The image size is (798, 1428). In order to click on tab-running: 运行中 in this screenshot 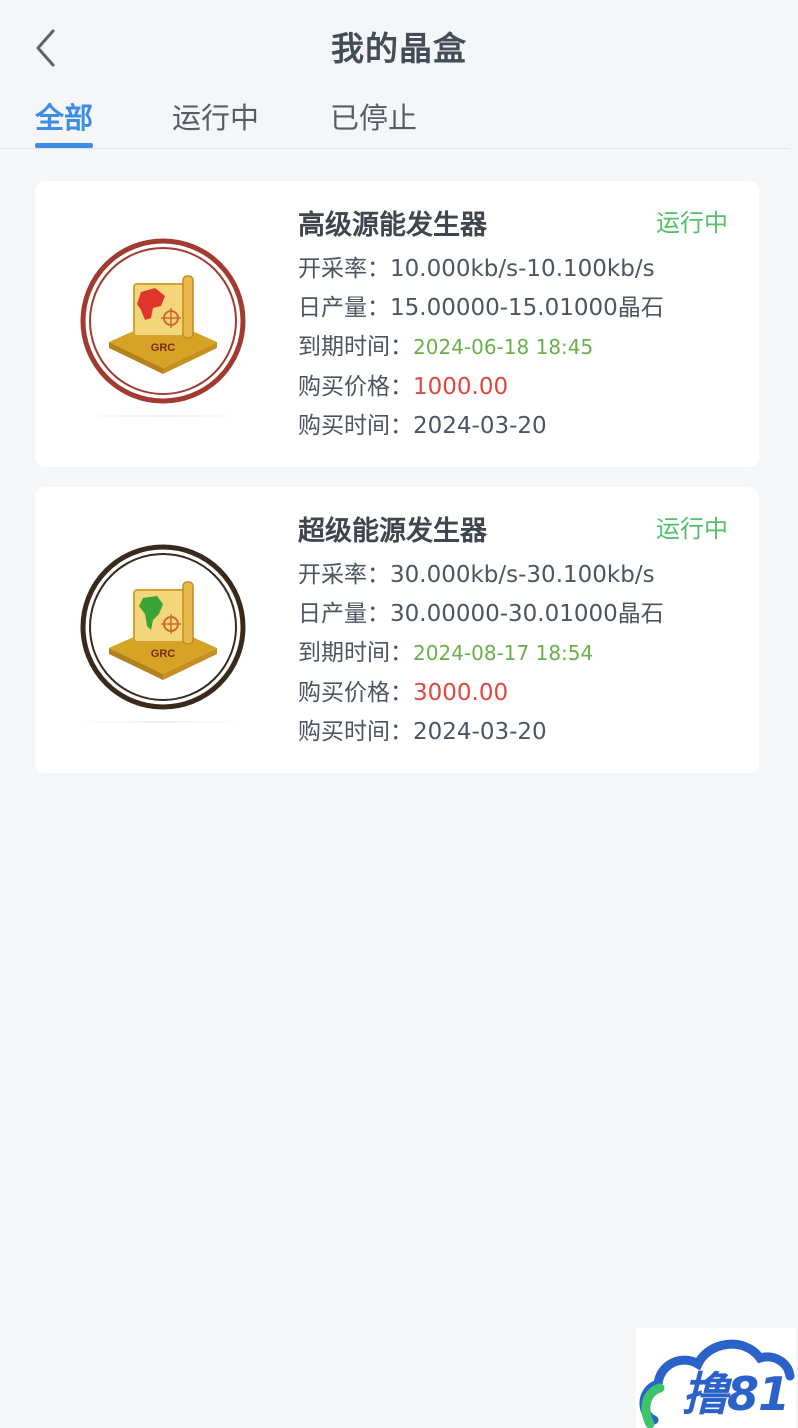, I will do `click(215, 123)`.